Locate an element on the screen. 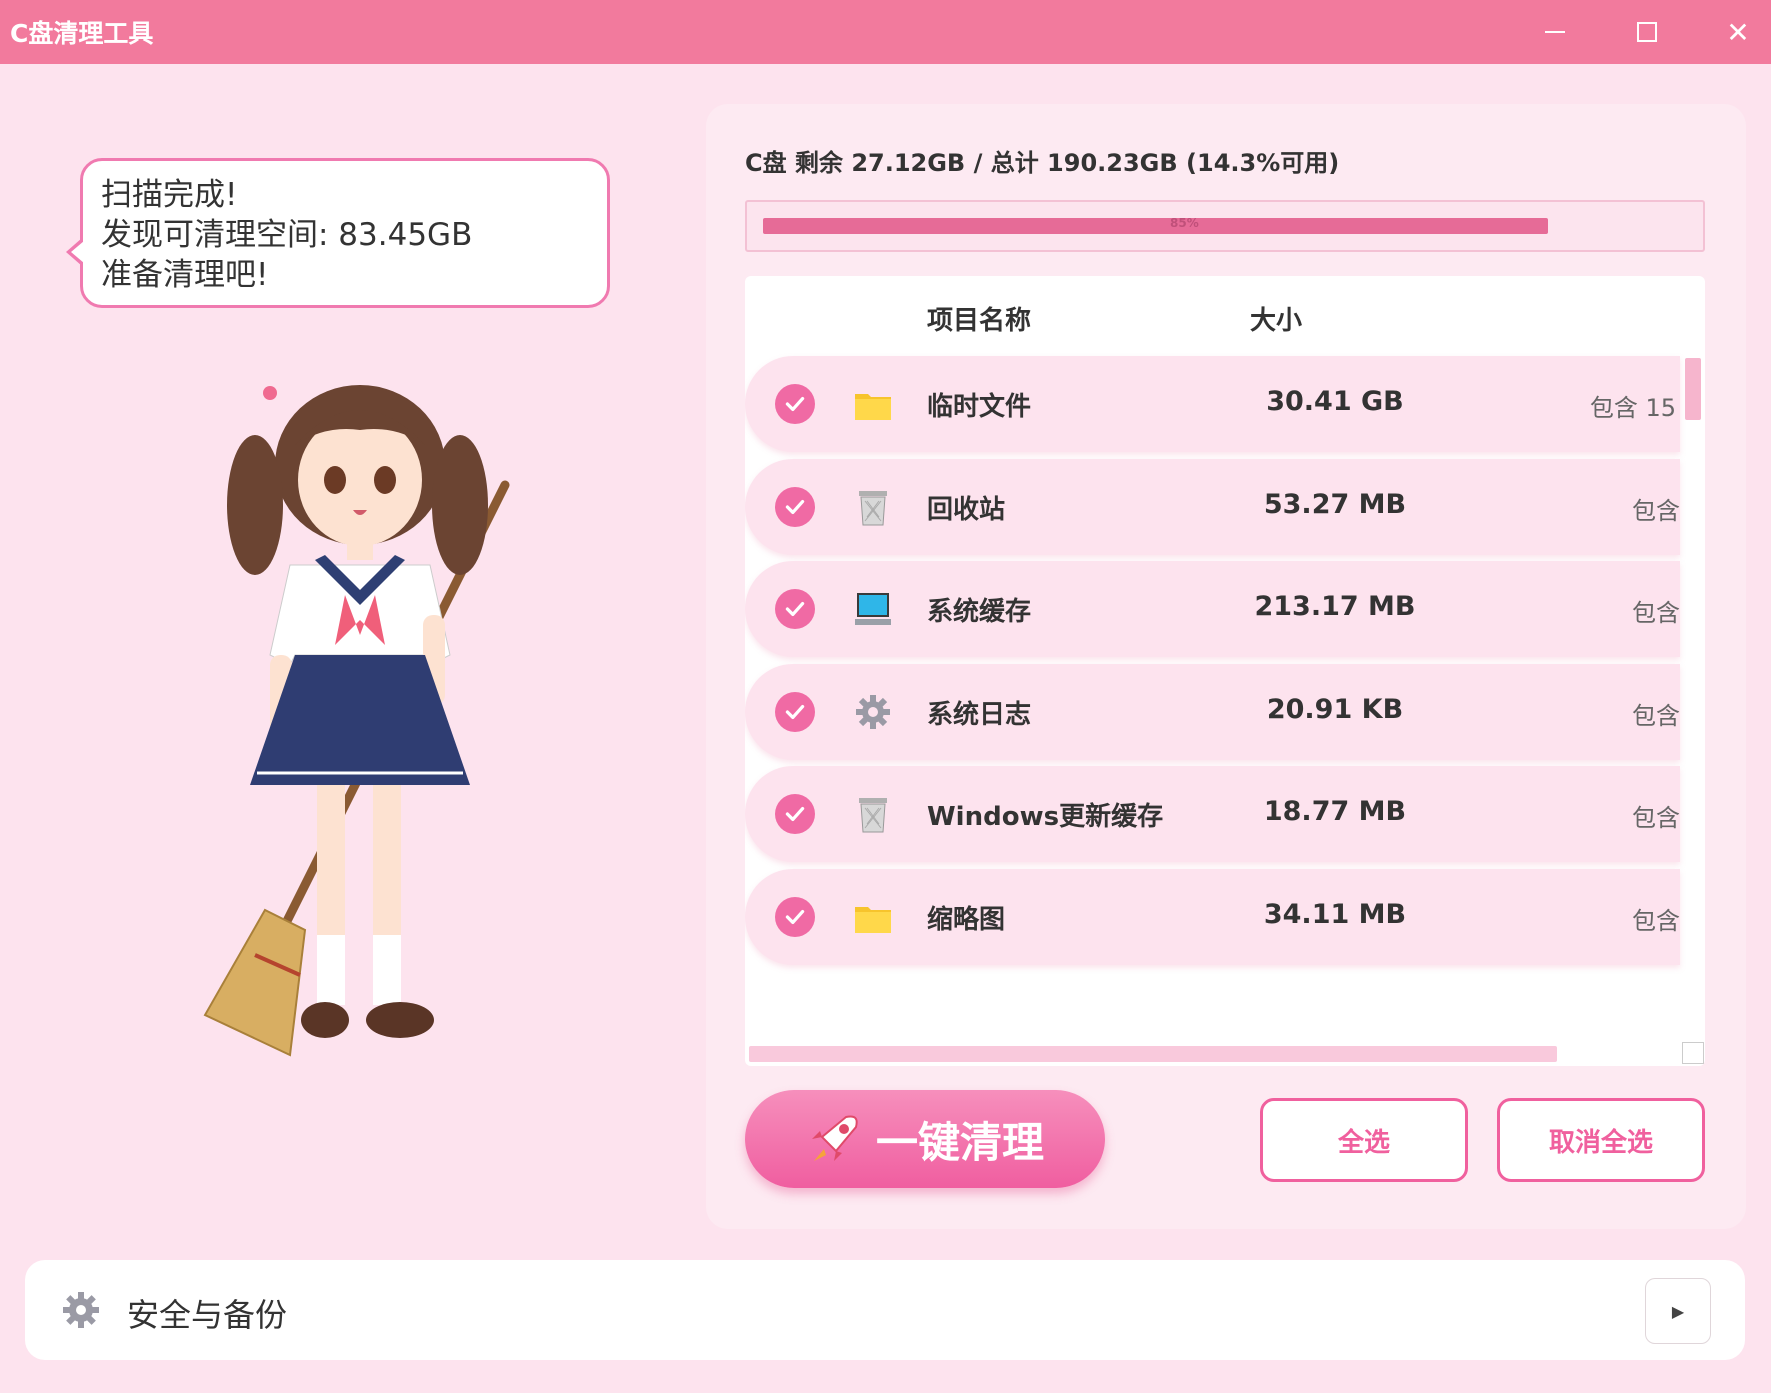 Image resolution: width=1771 pixels, height=1393 pixels. list-row: 系统日志 20.91 KB 包含 is located at coordinates (1212, 712).